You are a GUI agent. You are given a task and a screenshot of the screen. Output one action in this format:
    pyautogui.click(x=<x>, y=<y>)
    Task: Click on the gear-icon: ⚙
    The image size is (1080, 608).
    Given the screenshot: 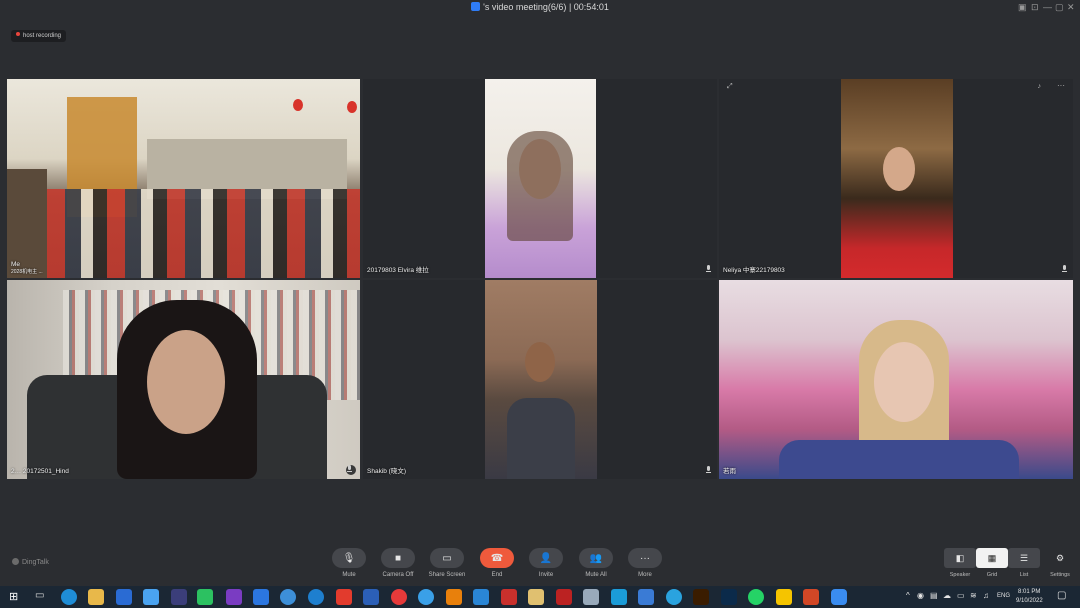 What is the action you would take?
    pyautogui.click(x=1060, y=557)
    